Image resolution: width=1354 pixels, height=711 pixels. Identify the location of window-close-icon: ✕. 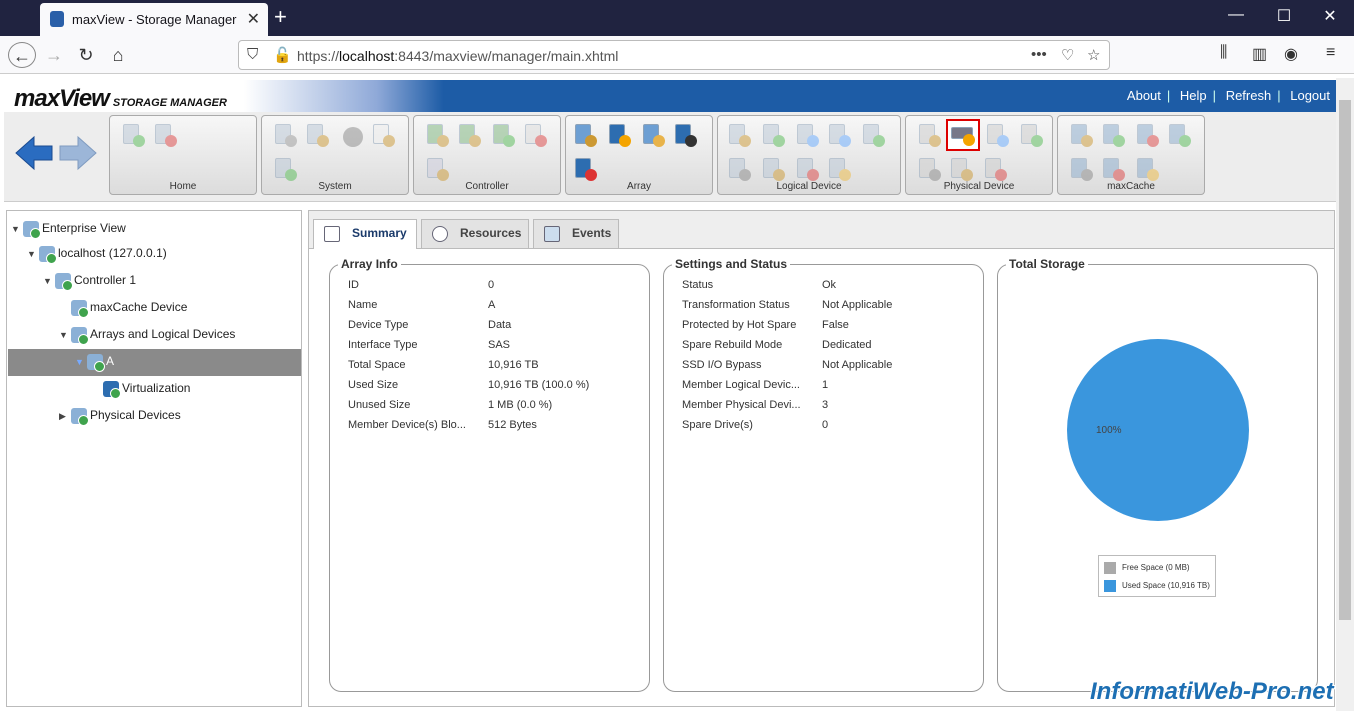
(1330, 16).